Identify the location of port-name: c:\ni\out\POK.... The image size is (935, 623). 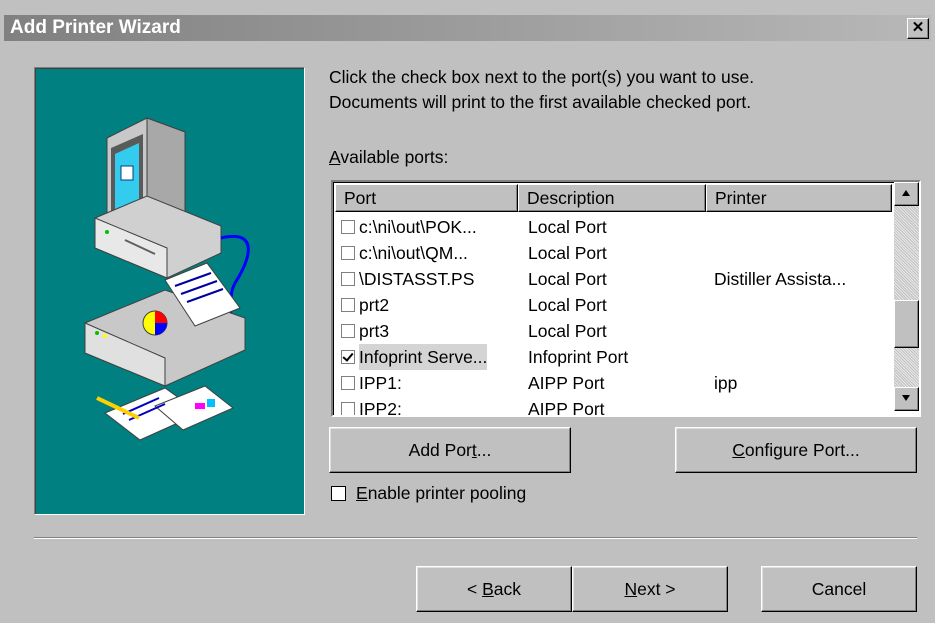
(418, 227).